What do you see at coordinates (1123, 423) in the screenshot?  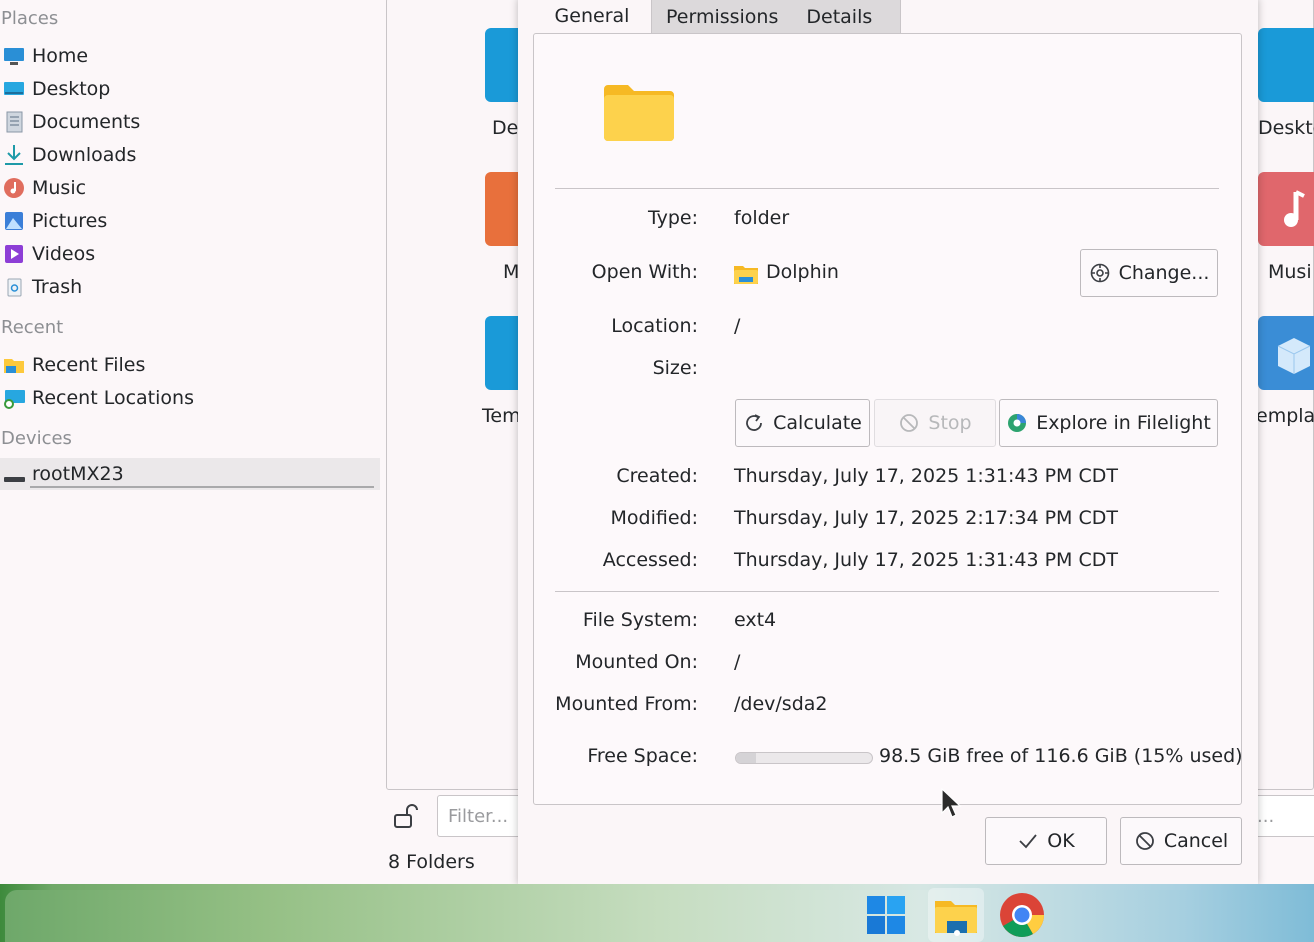 I see `explore-button-label: Explore in Filelight` at bounding box center [1123, 423].